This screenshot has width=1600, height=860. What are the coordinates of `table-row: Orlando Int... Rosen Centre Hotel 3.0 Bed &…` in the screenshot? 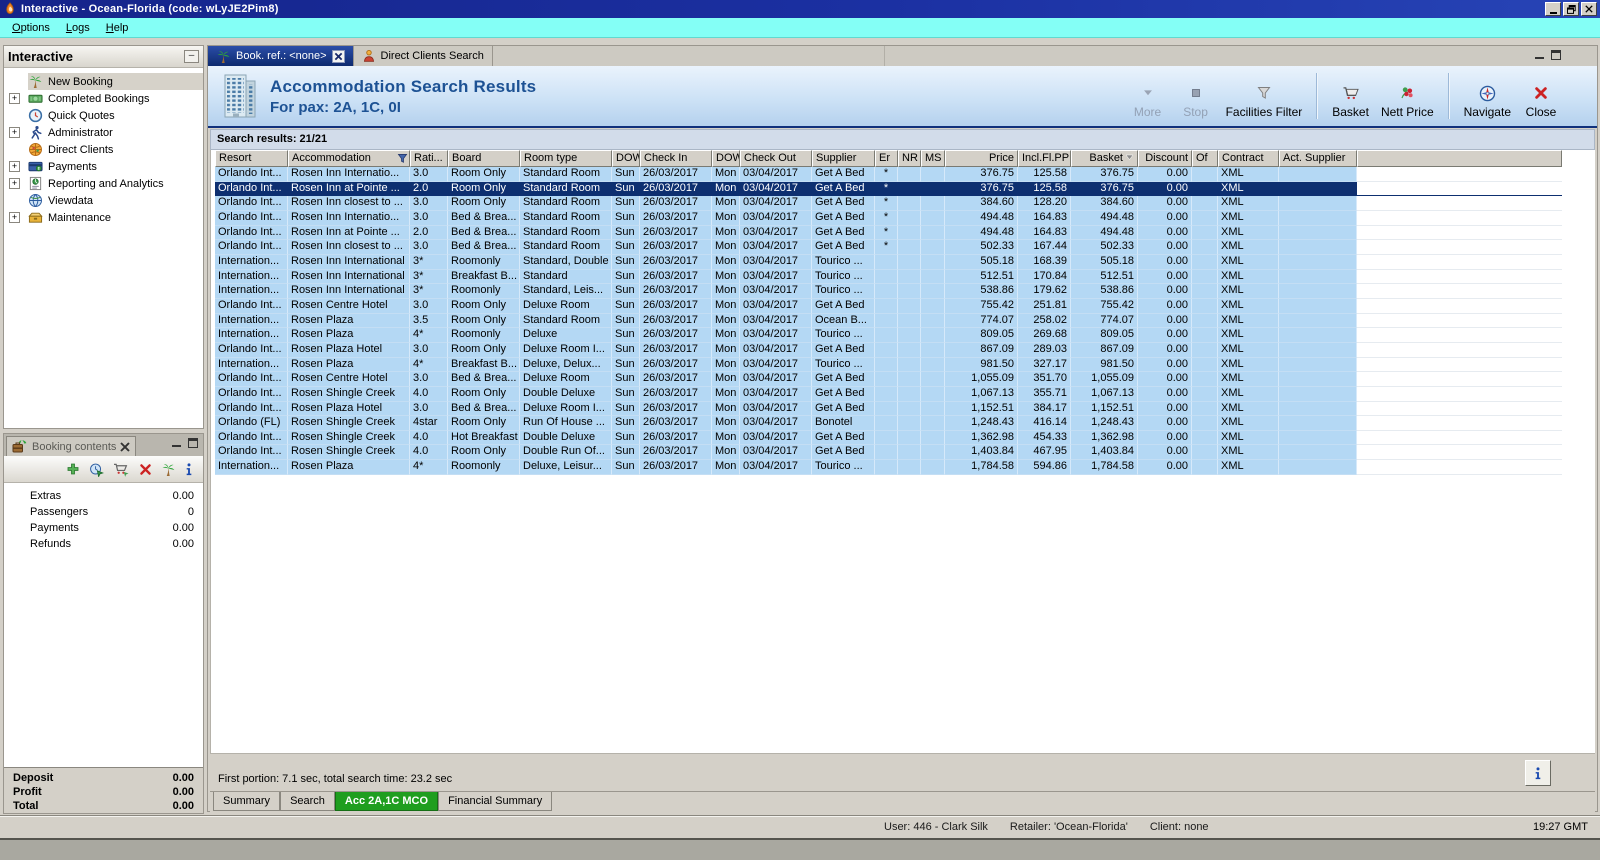 It's located at (905, 379).